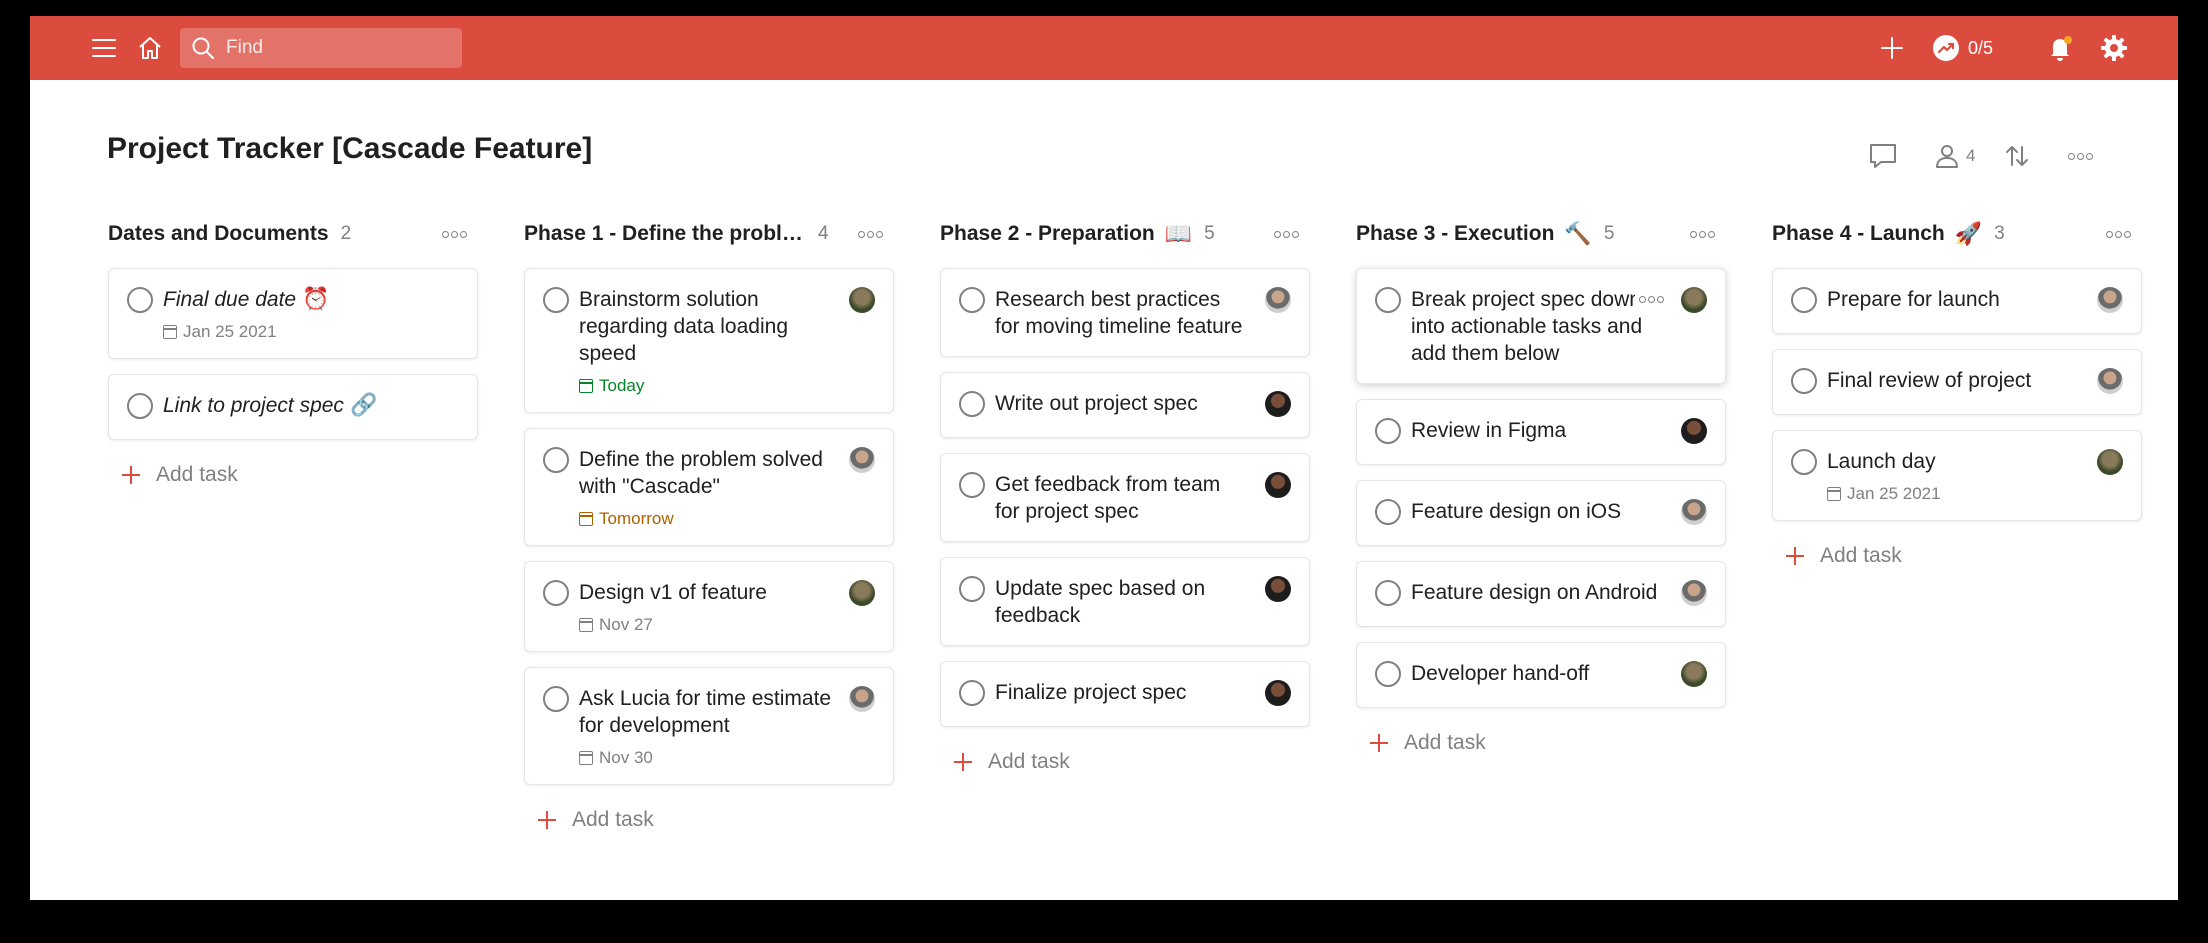  What do you see at coordinates (709, 606) in the screenshot?
I see `task-card: Design v1 of feature Nov 27` at bounding box center [709, 606].